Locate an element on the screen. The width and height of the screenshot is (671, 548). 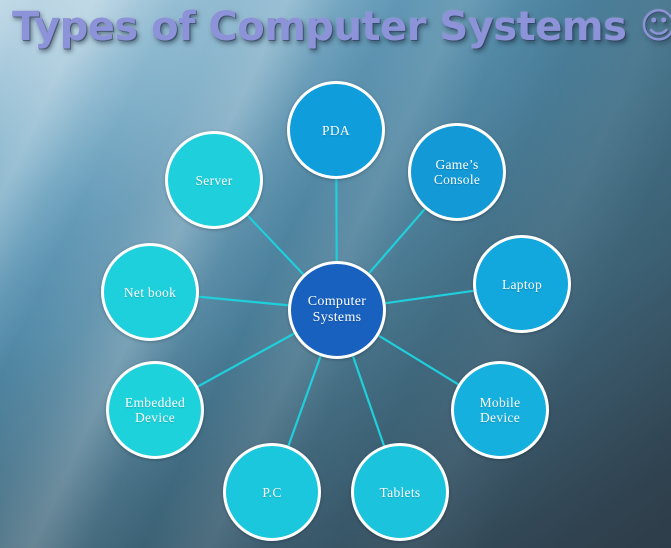
node-tablets: Tablets is located at coordinates (400, 492).